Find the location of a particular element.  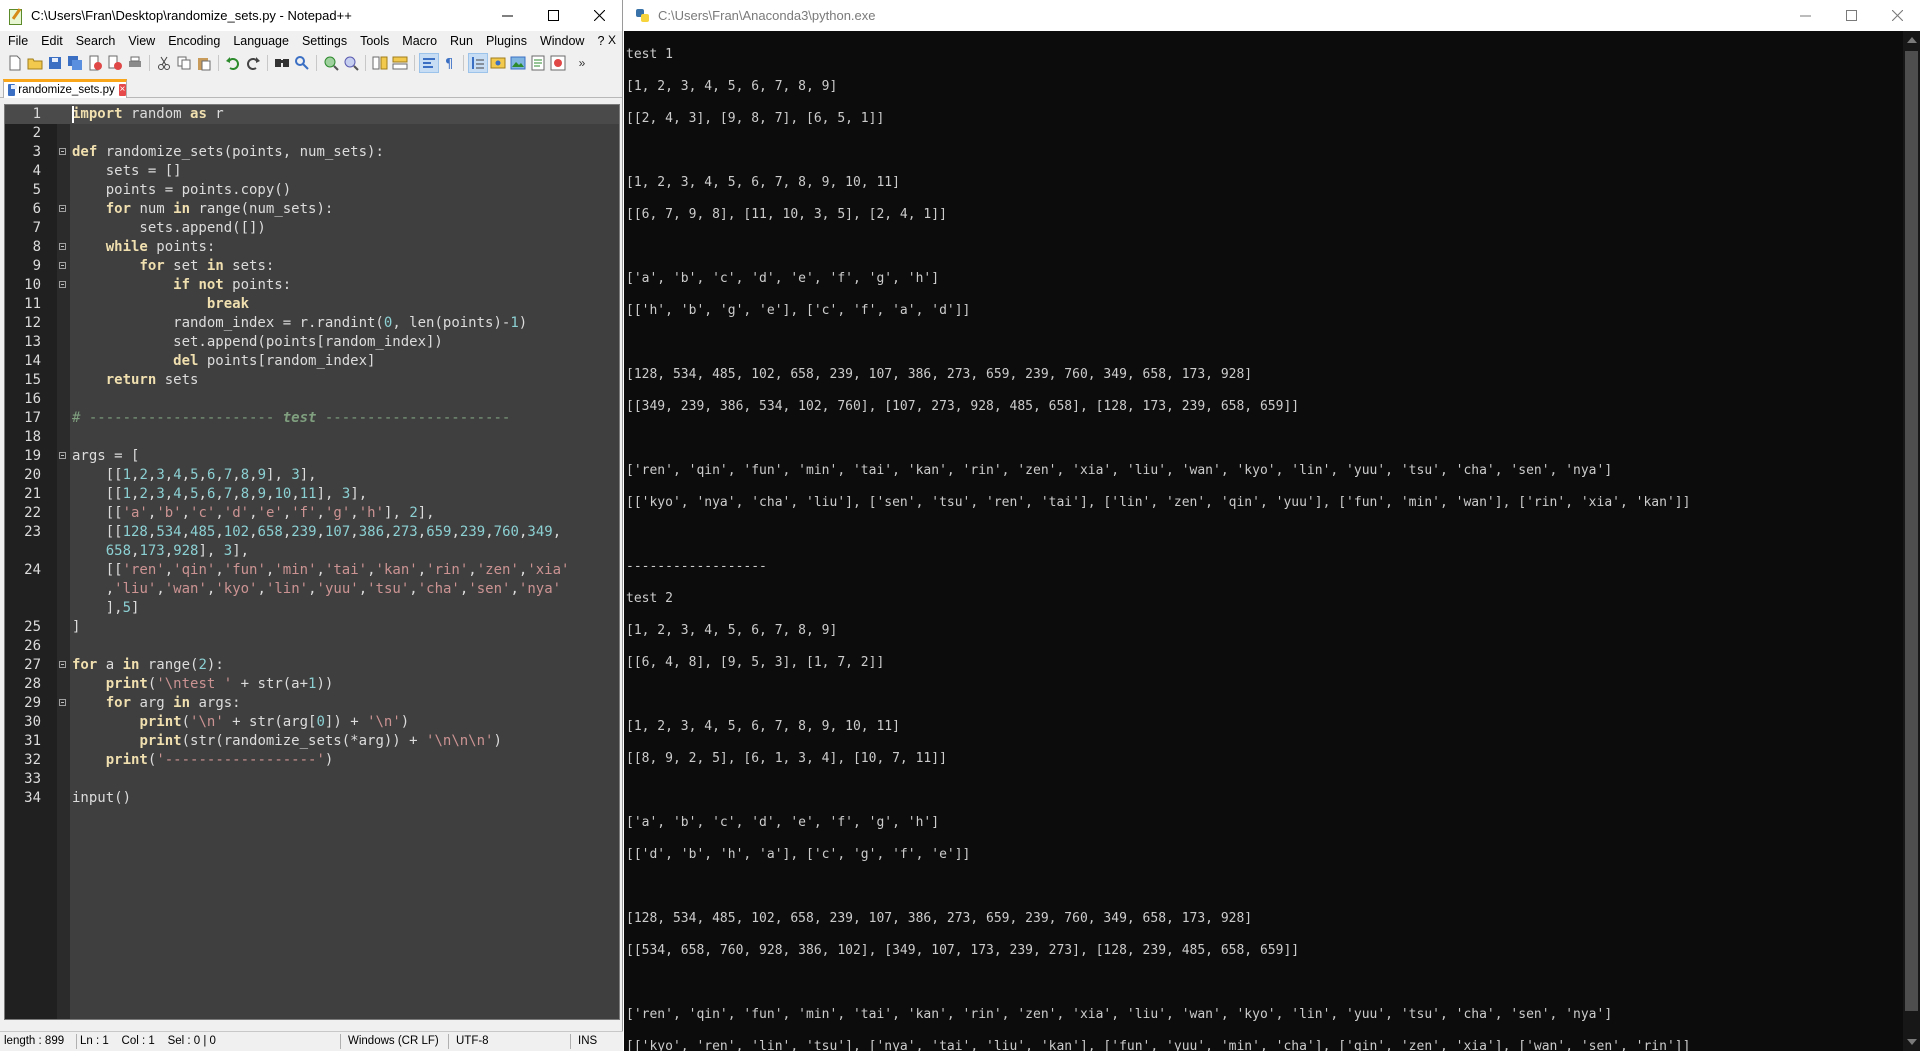

save-all-button is located at coordinates (75, 63).